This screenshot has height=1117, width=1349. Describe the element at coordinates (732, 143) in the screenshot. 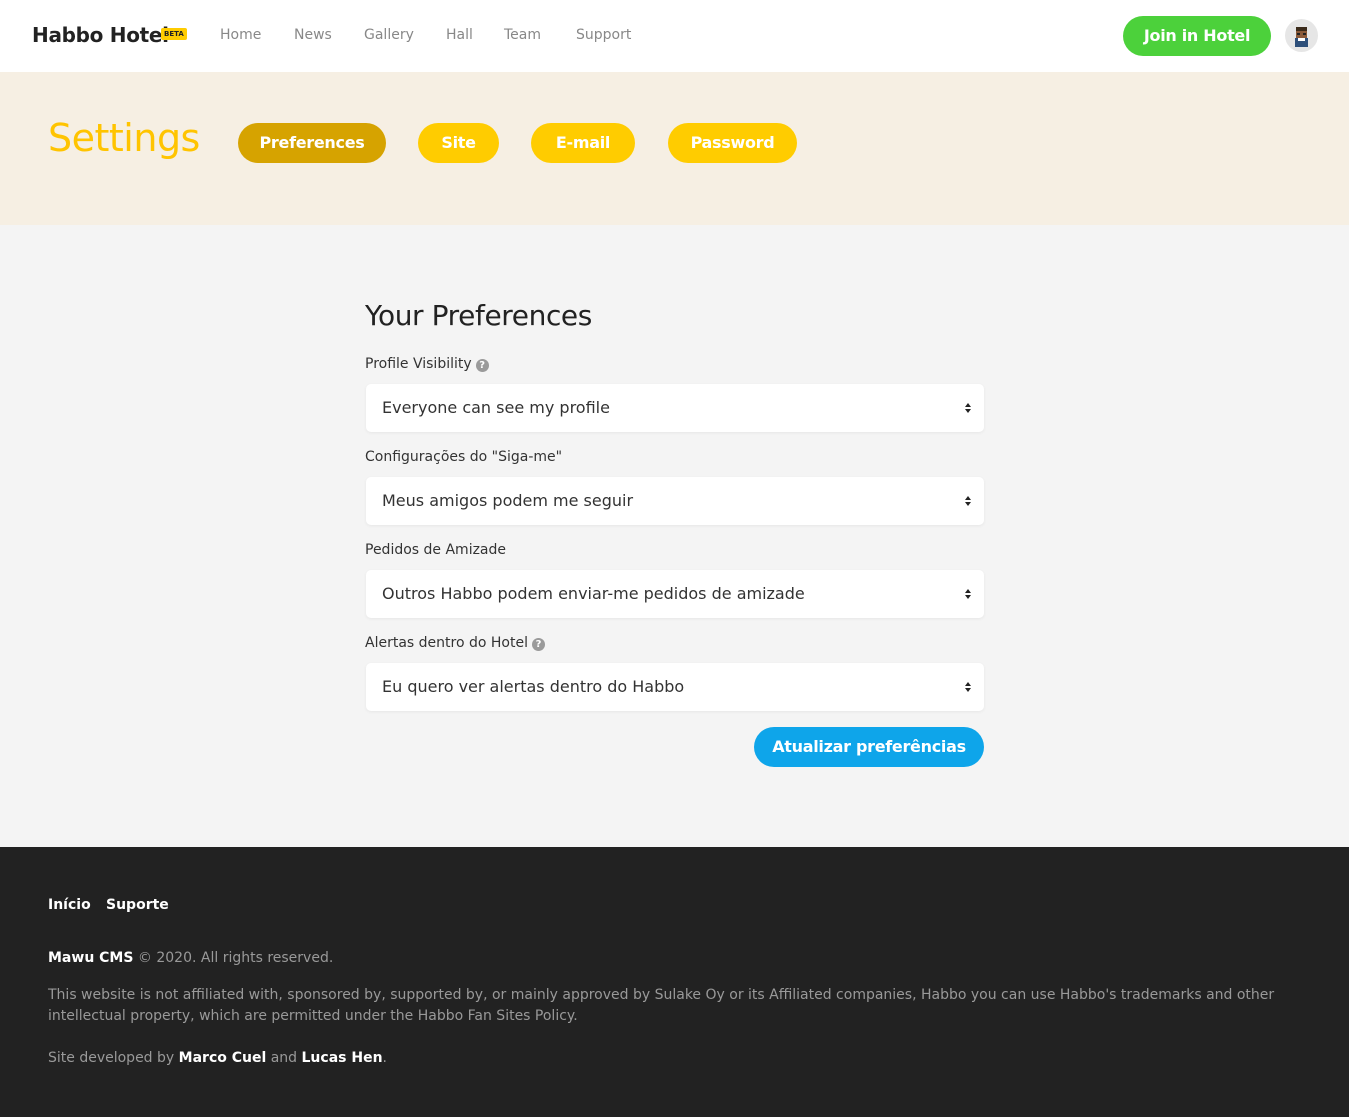

I see `tab-password: Password` at that location.